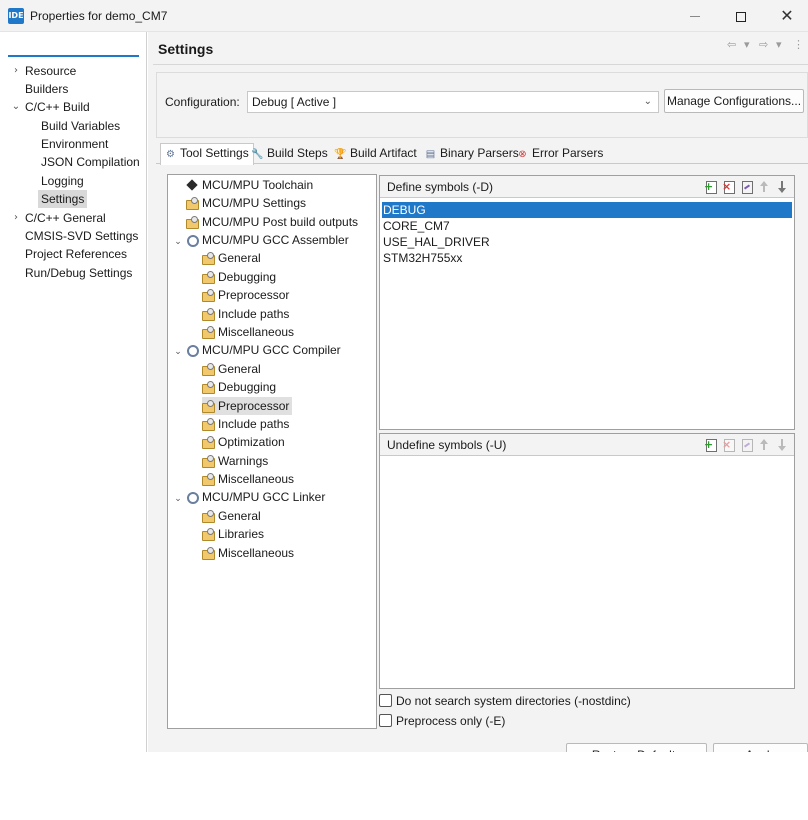 The image size is (808, 820). I want to click on nav-item-c-c-general: C/C++ General, so click(65, 218).